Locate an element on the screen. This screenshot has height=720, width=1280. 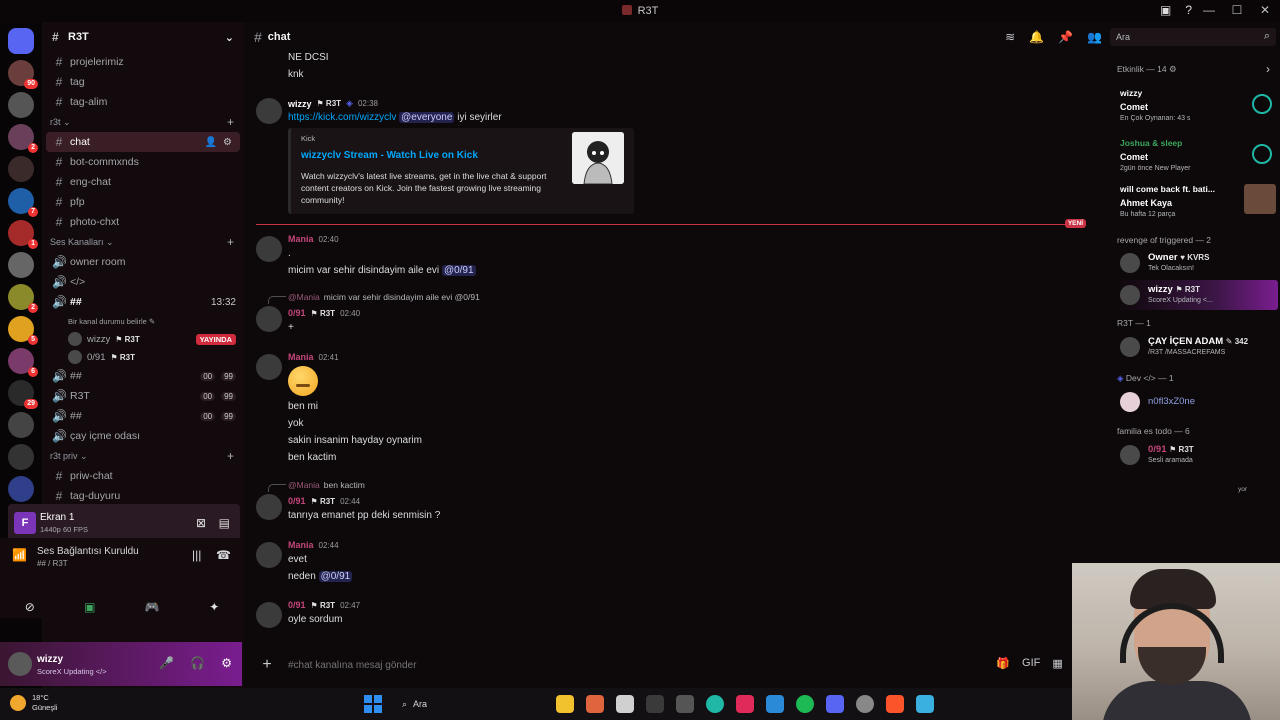
start-button is located at coordinates (373, 704).